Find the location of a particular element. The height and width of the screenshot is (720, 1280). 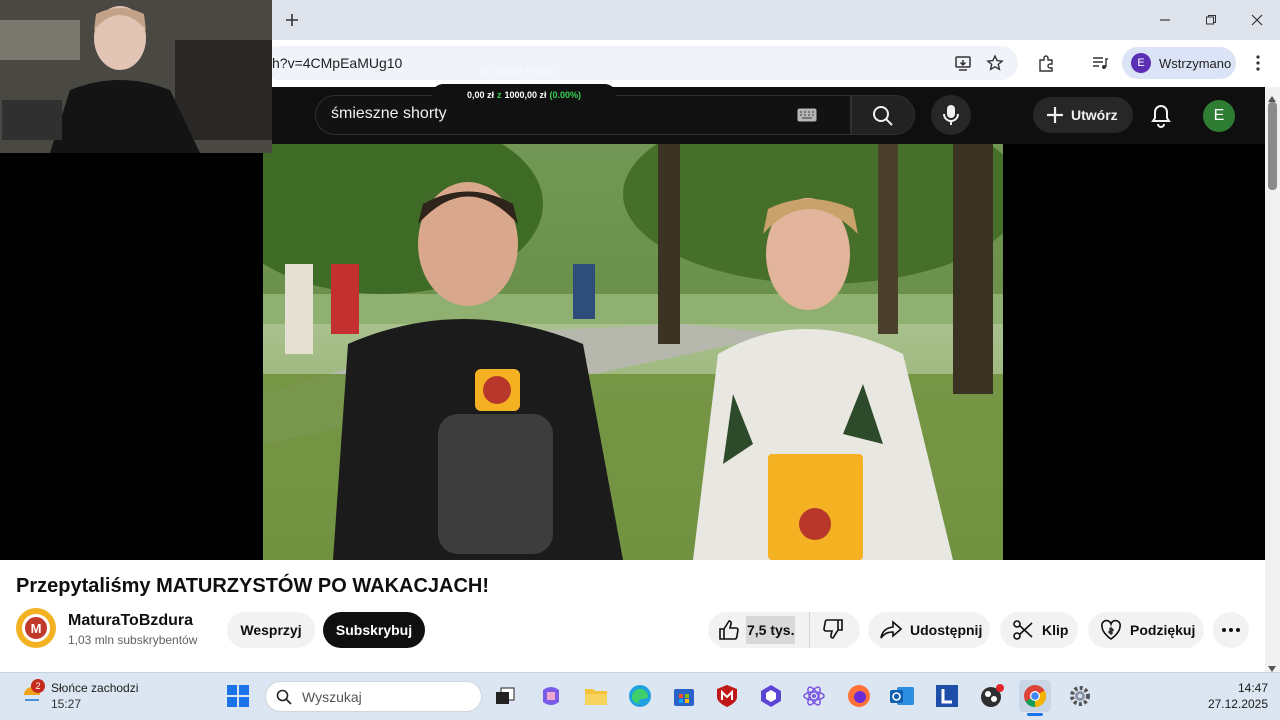

clock-date: 27.12.2025 is located at coordinates (1237, 704).